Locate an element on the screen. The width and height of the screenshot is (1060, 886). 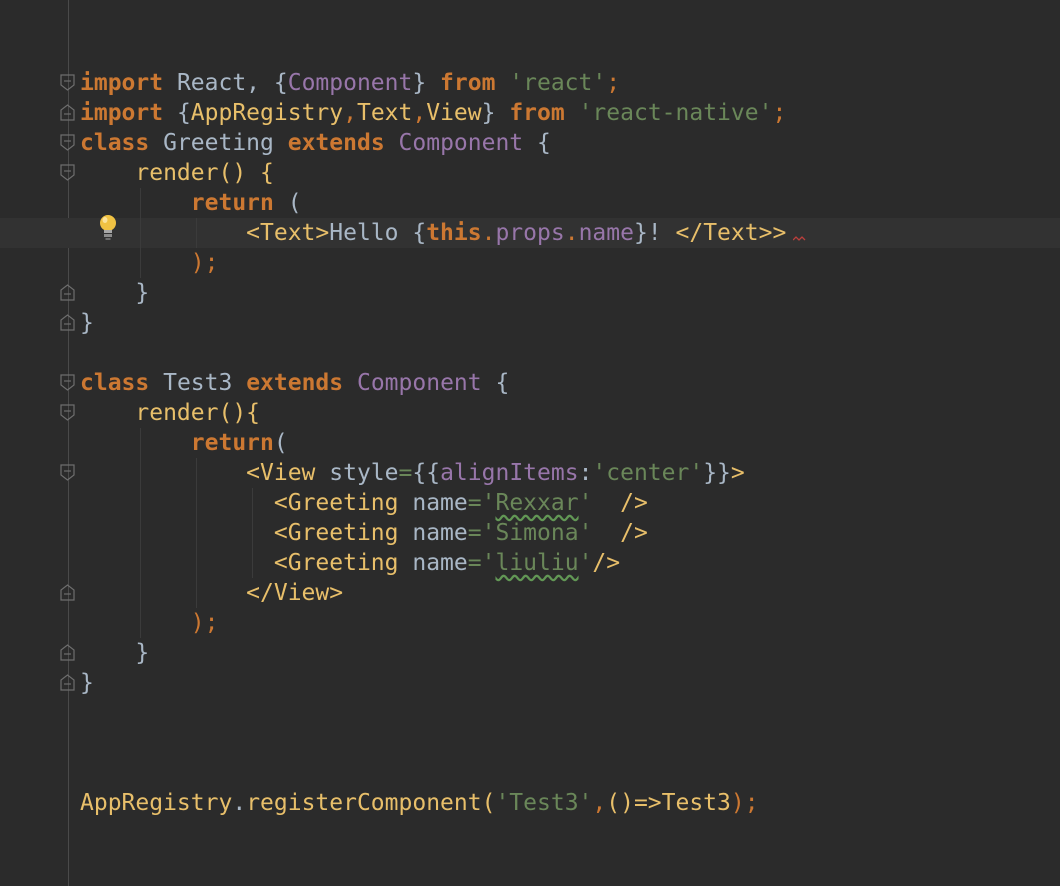
code-token: props is located at coordinates (530, 233).